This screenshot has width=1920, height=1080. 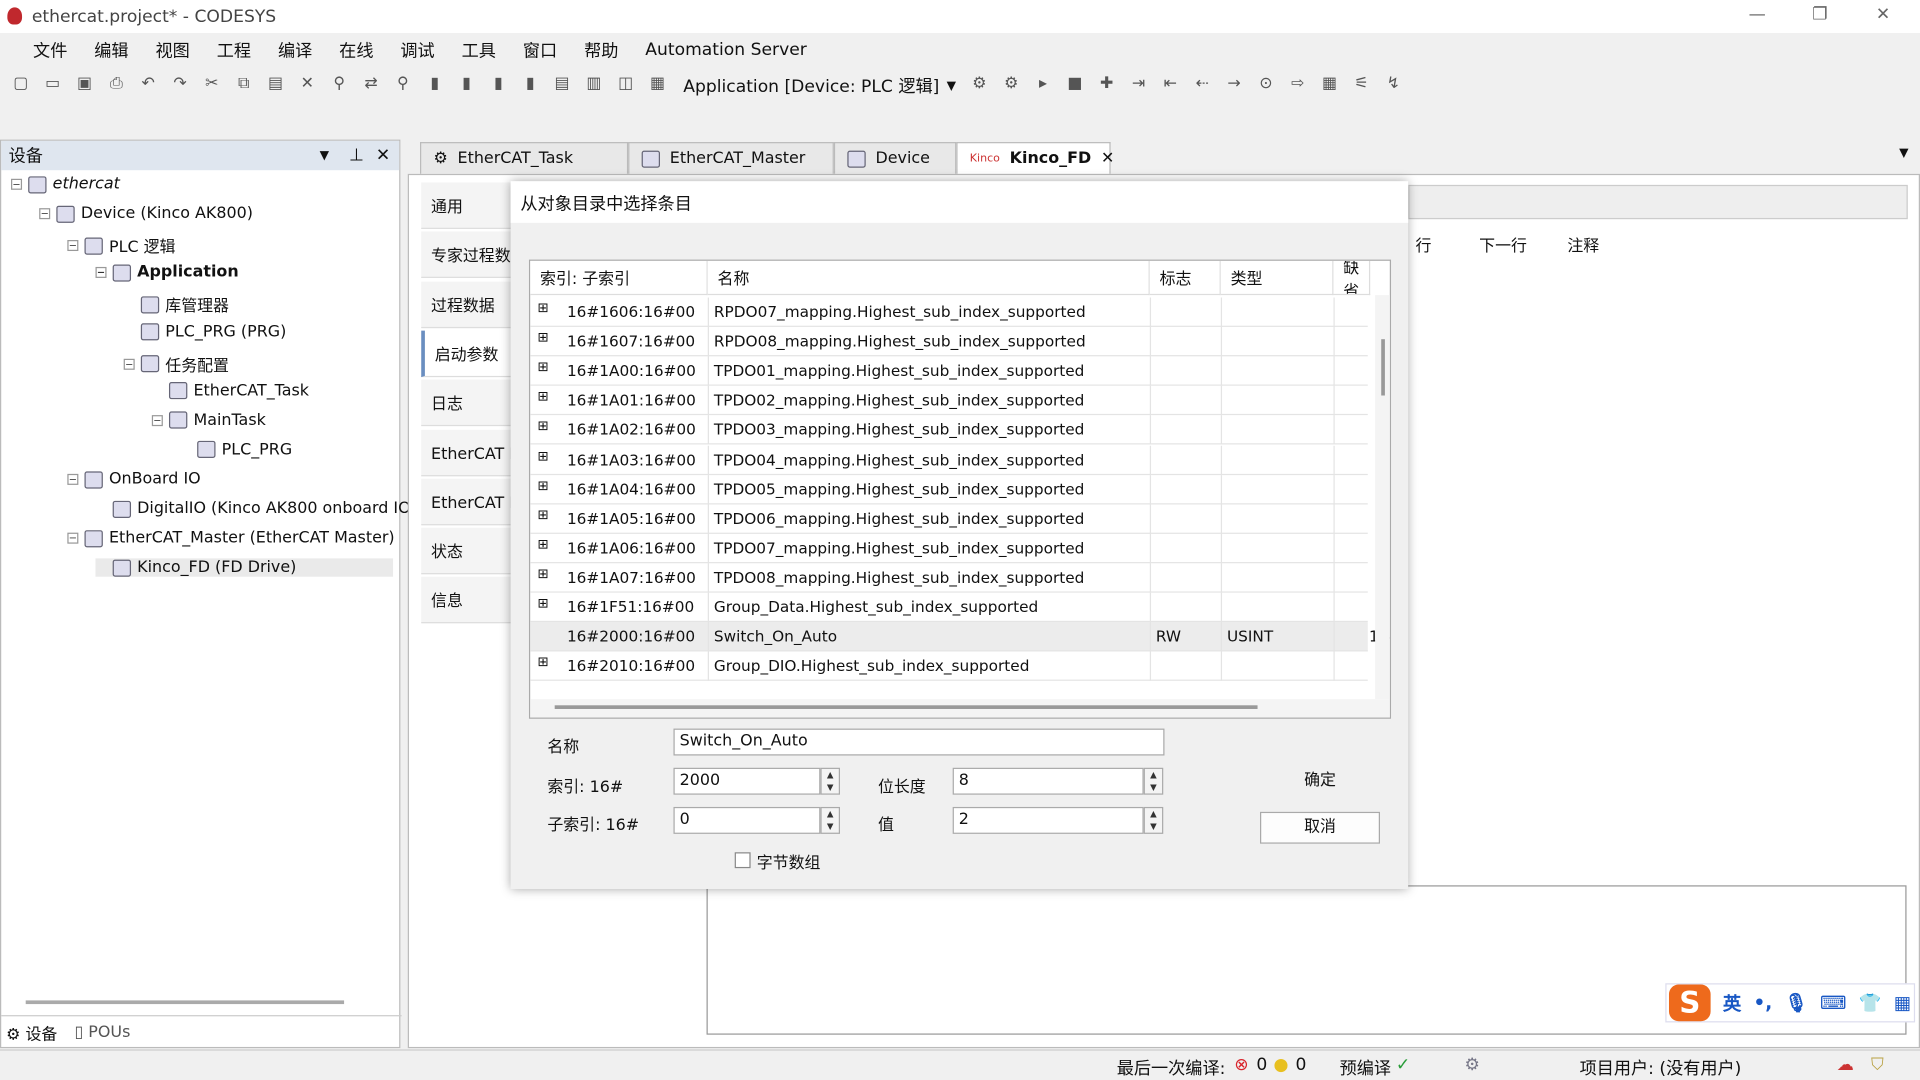 What do you see at coordinates (466, 452) in the screenshot?
I see `side-tab: EtherCAT I/O映射` at bounding box center [466, 452].